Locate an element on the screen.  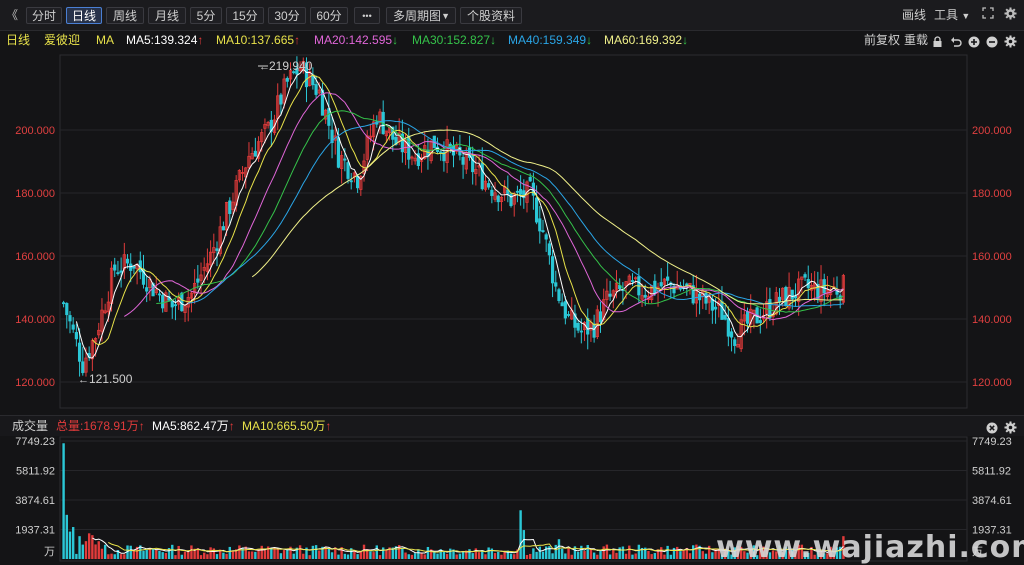
settings-gear-icon is located at coordinates (1010, 16).